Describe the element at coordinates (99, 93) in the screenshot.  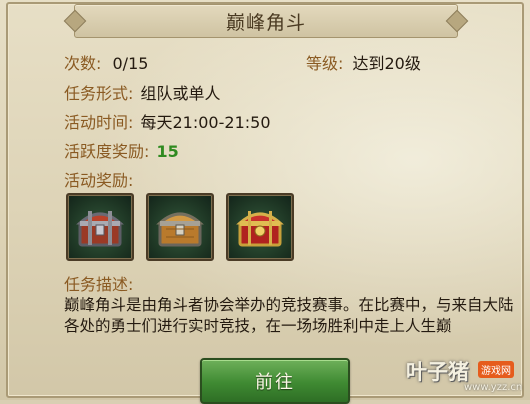
I see `form-label: 任务形式:` at that location.